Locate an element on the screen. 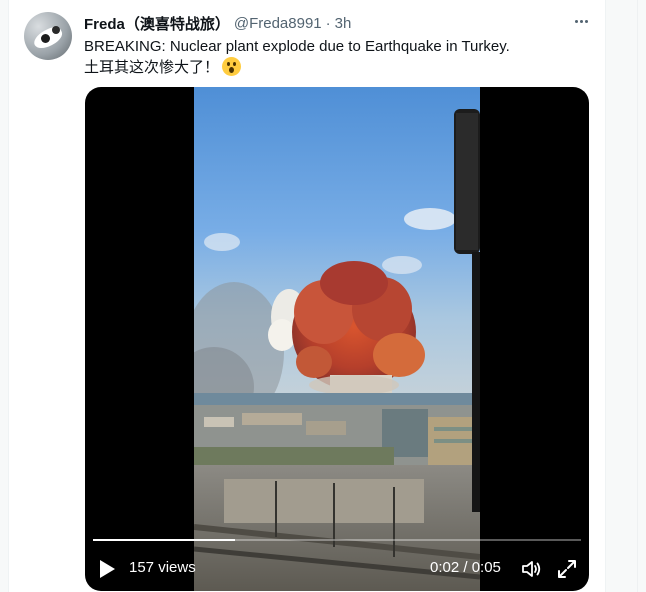 This screenshot has height=592, width=646. cat-avatar-spot is located at coordinates (45, 38).